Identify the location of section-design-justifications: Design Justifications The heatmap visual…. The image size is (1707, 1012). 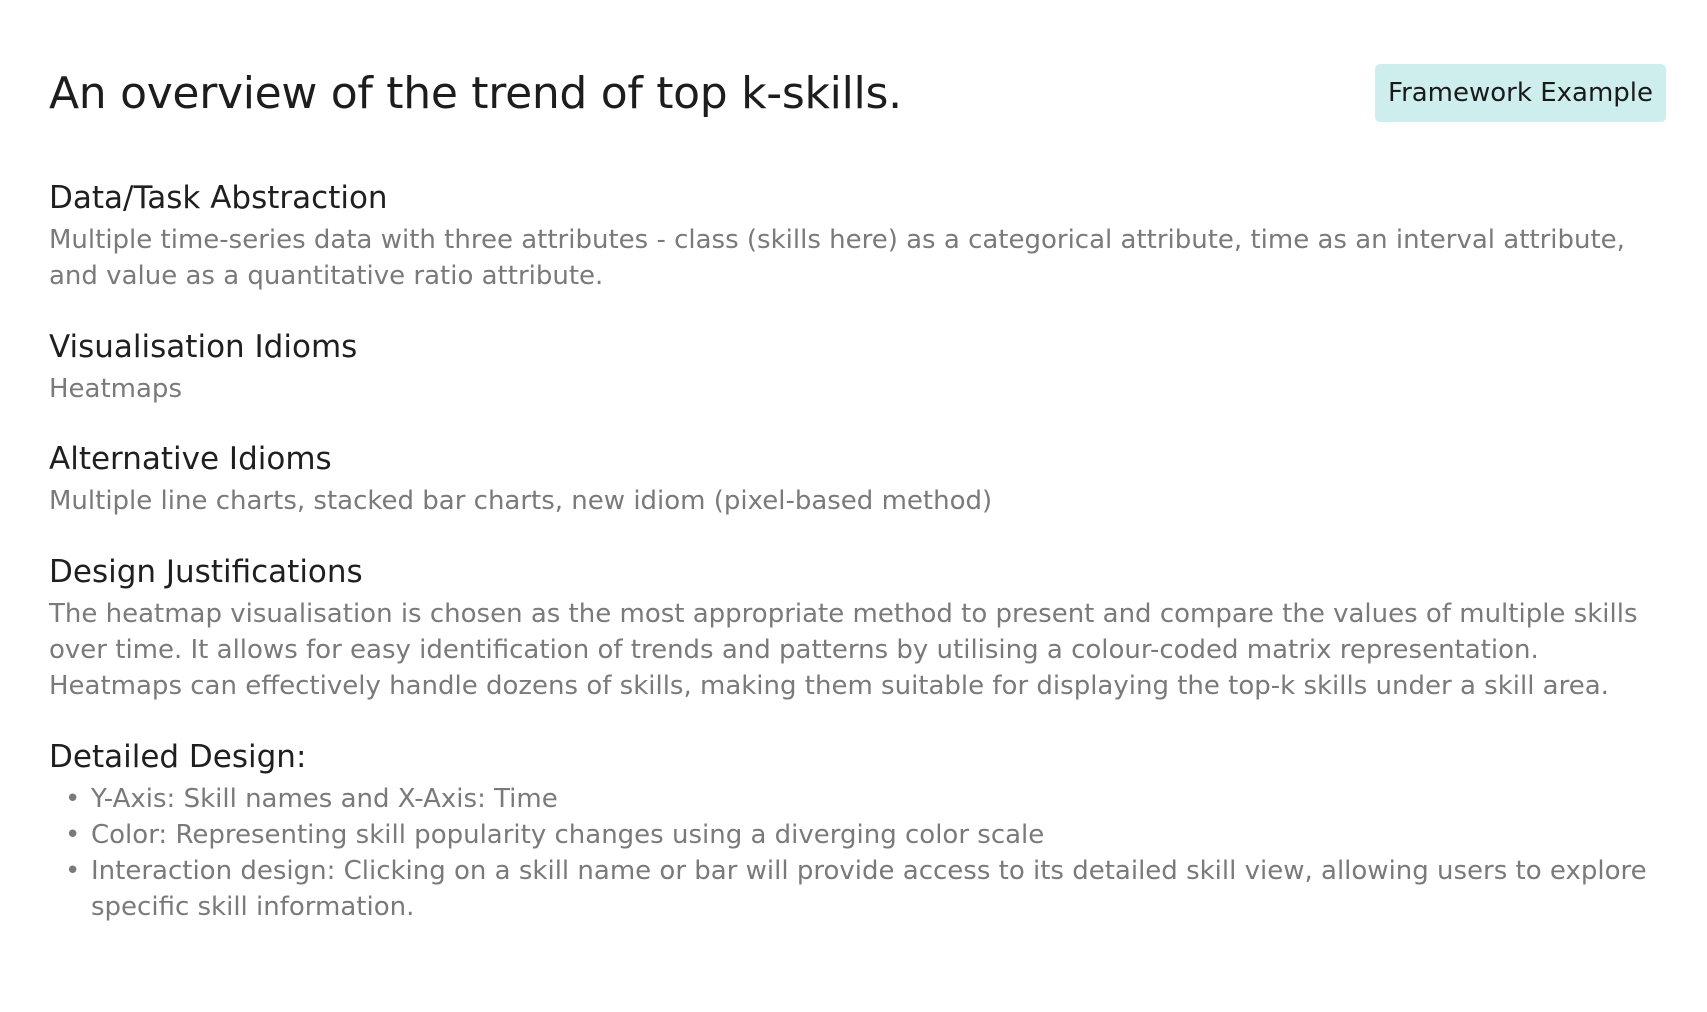
(855, 628).